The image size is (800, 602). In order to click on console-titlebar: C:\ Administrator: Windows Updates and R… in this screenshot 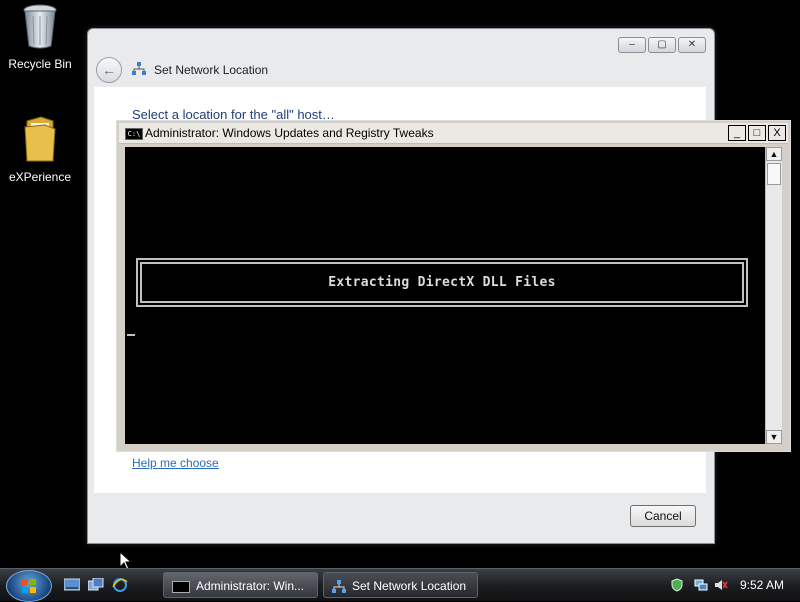, I will do `click(453, 133)`.